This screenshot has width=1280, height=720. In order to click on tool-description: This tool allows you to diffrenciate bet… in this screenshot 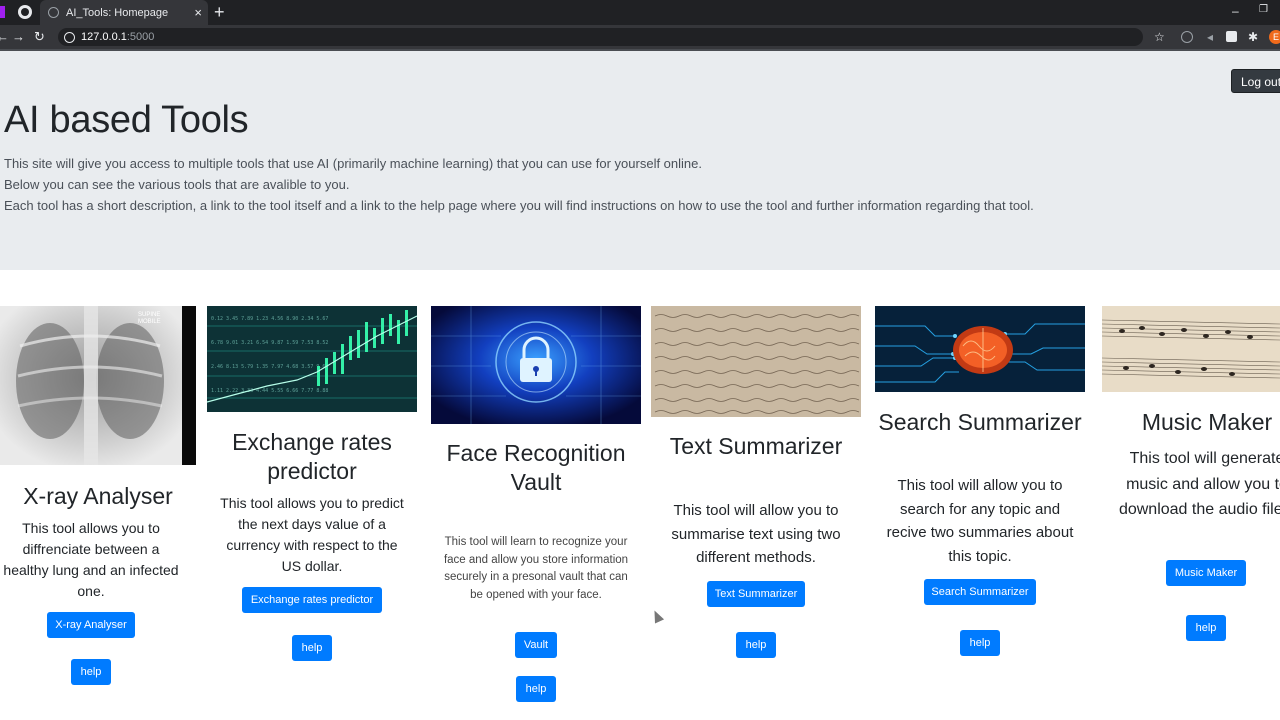, I will do `click(91, 559)`.